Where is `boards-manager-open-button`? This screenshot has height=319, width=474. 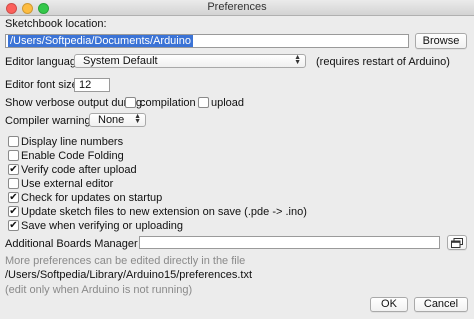
boards-manager-open-button is located at coordinates (457, 242).